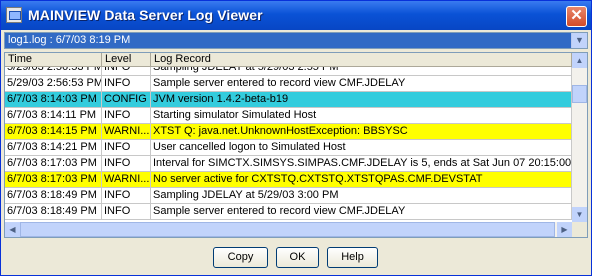 The height and width of the screenshot is (276, 592). I want to click on close-button: ✕, so click(576, 16).